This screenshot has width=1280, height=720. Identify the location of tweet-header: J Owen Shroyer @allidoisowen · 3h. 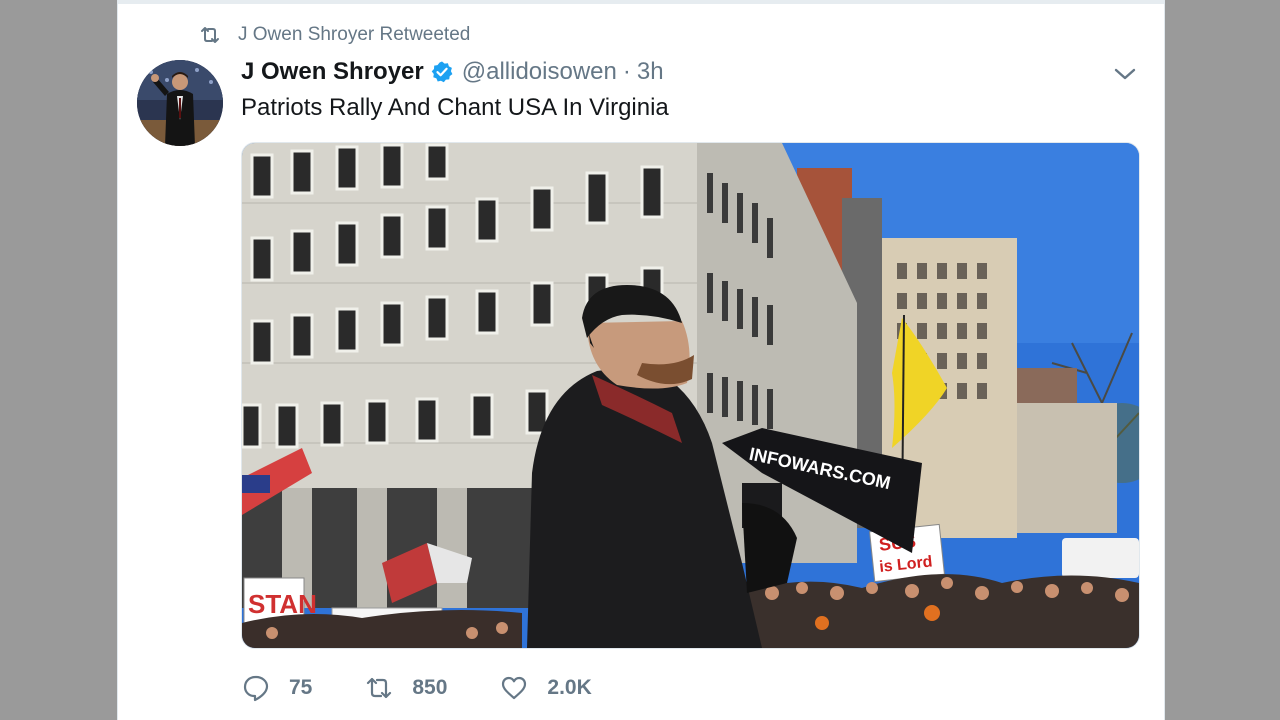
(452, 72).